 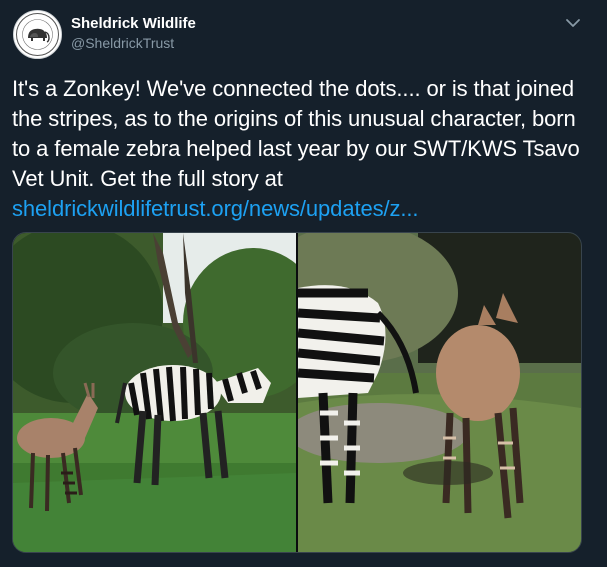 I want to click on tweet-menu-button, so click(x=573, y=23).